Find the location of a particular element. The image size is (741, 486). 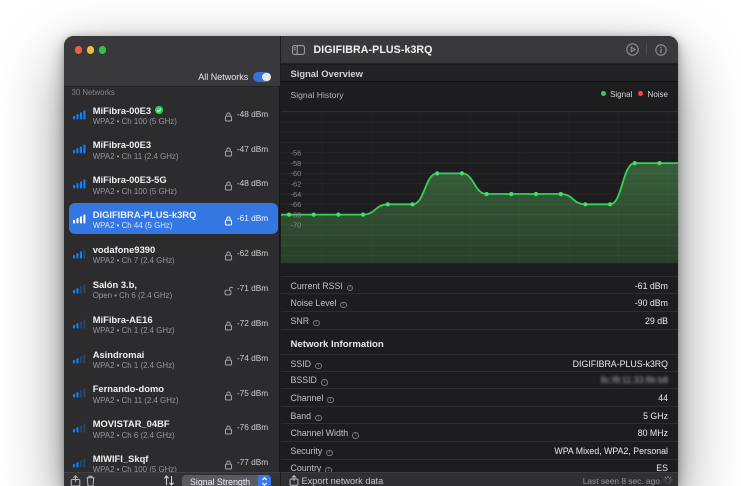

svg-text: -58 is located at coordinates (296, 163).